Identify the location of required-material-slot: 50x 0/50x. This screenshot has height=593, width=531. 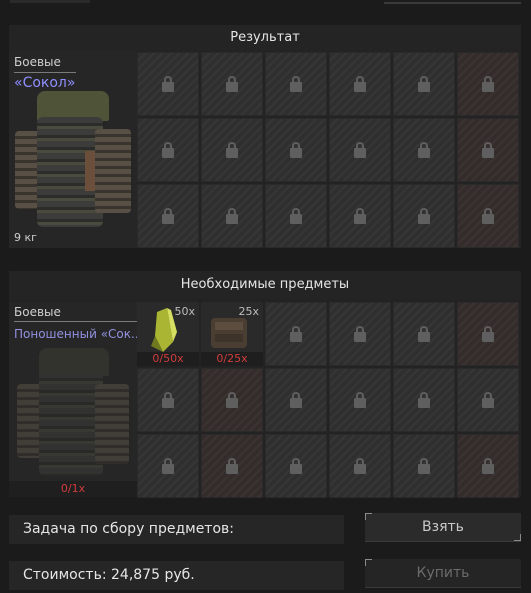
(168, 334).